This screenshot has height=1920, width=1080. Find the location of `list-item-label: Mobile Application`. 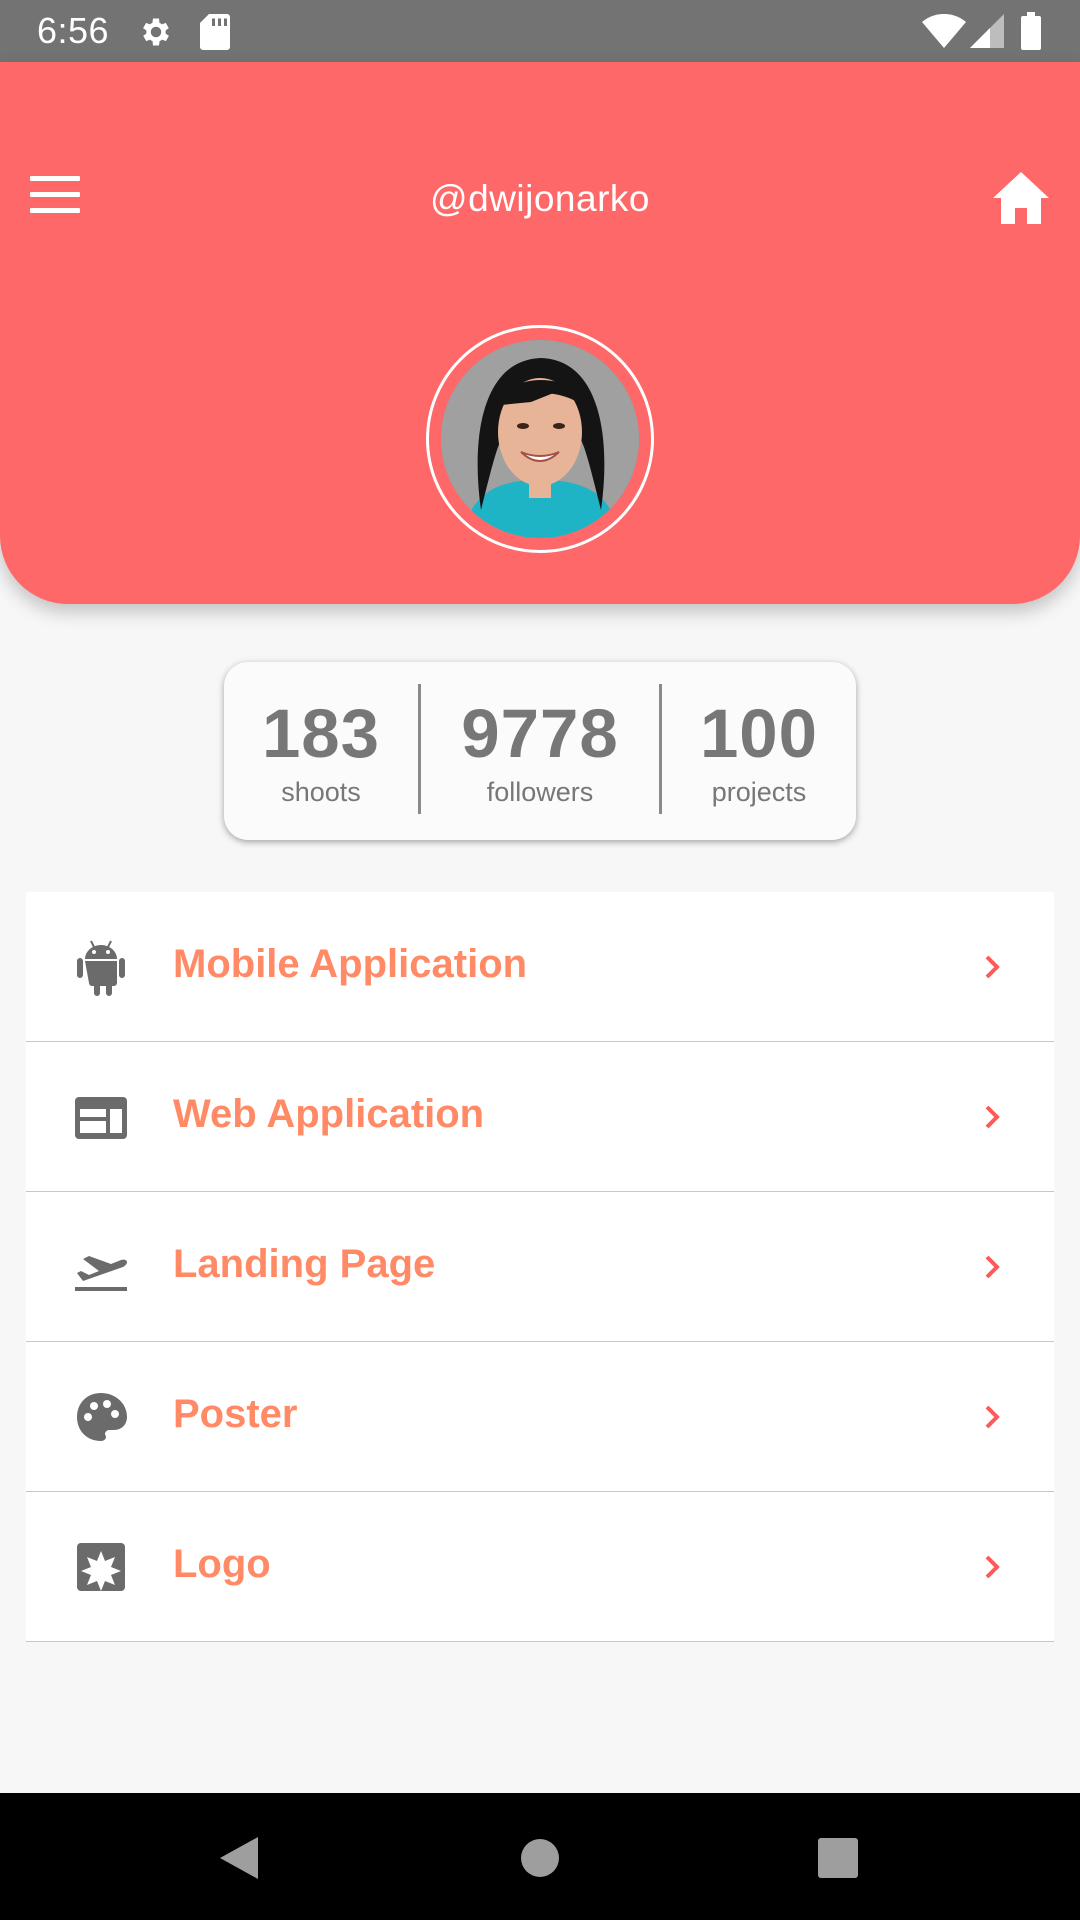

list-item-label: Mobile Application is located at coordinates (350, 964).